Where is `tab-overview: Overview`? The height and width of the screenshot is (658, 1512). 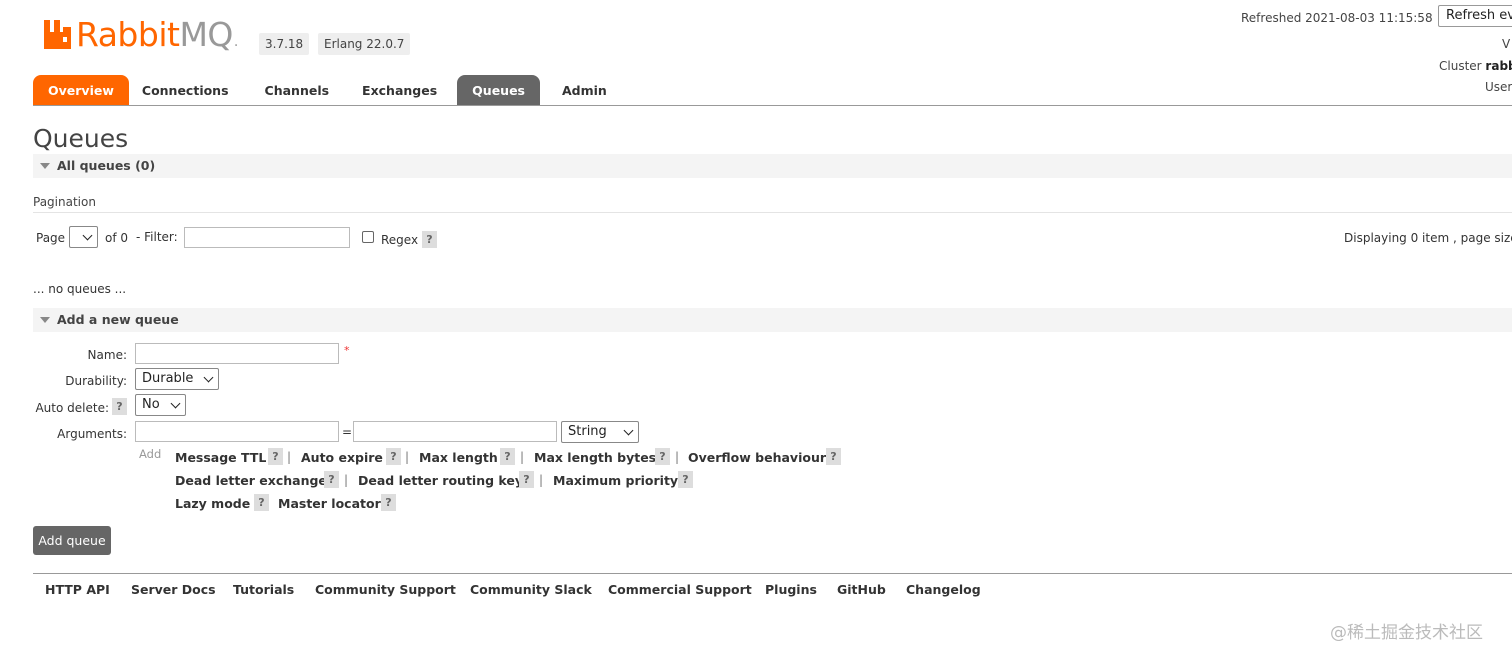
tab-overview: Overview is located at coordinates (81, 90).